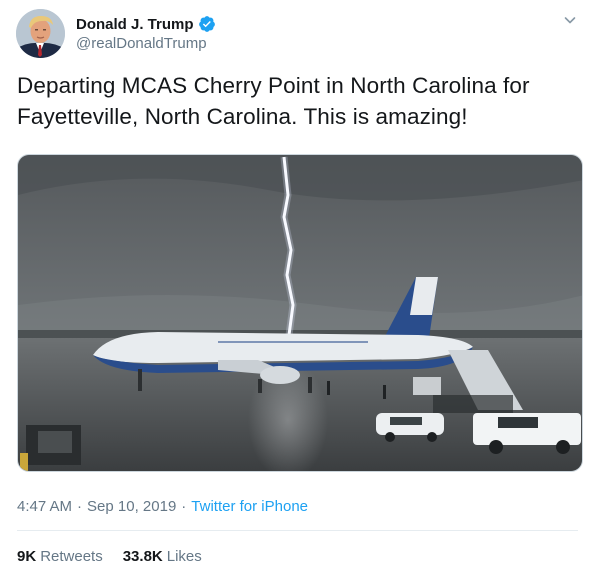 Image resolution: width=593 pixels, height=569 pixels. I want to click on divider, so click(297, 530).